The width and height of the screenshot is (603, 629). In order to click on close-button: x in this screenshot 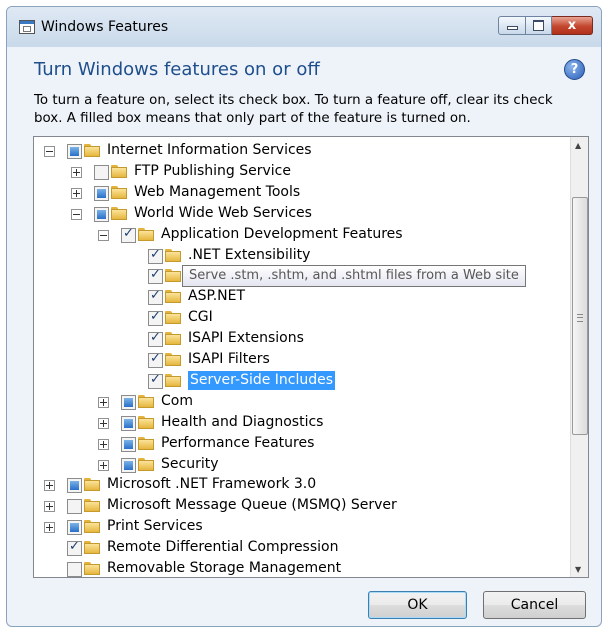, I will do `click(572, 25)`.